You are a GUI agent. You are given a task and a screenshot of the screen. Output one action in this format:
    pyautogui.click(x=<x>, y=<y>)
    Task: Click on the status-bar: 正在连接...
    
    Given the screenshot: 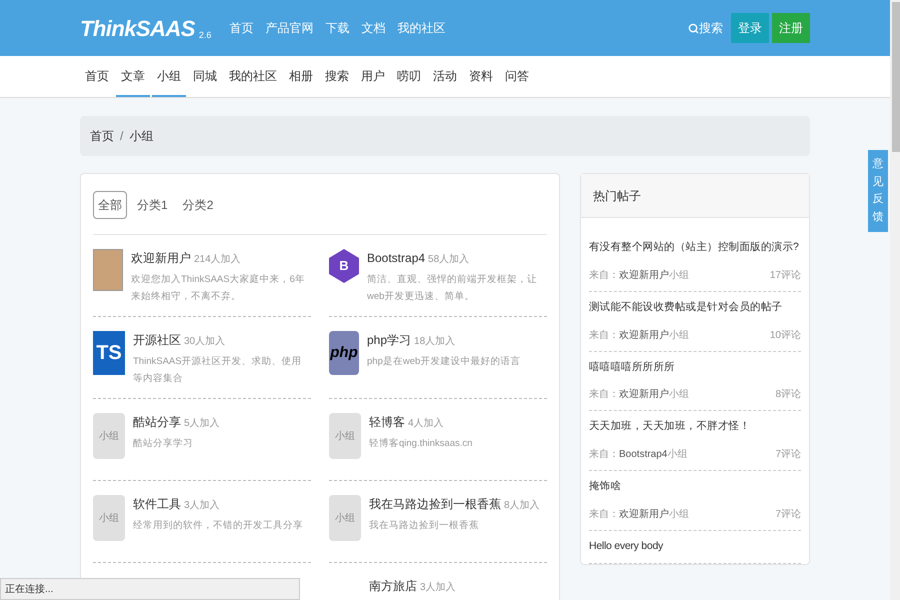 What is the action you would take?
    pyautogui.click(x=150, y=589)
    